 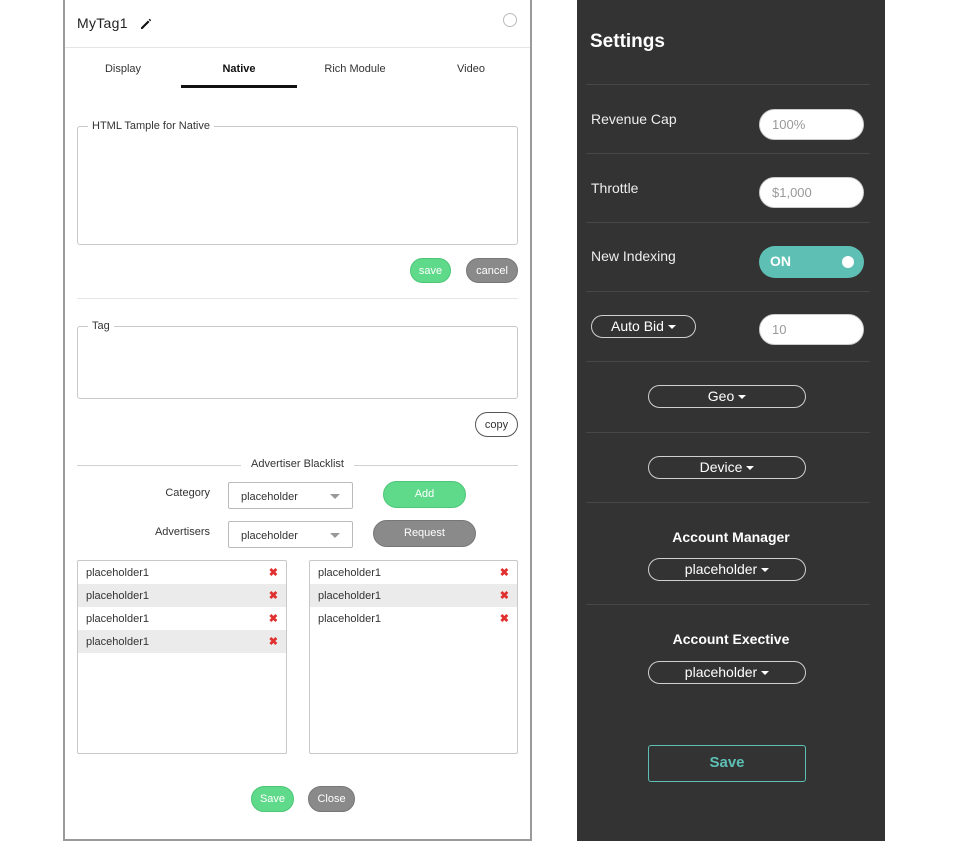 What do you see at coordinates (811, 192) in the screenshot?
I see `throttle-input: $1,000` at bounding box center [811, 192].